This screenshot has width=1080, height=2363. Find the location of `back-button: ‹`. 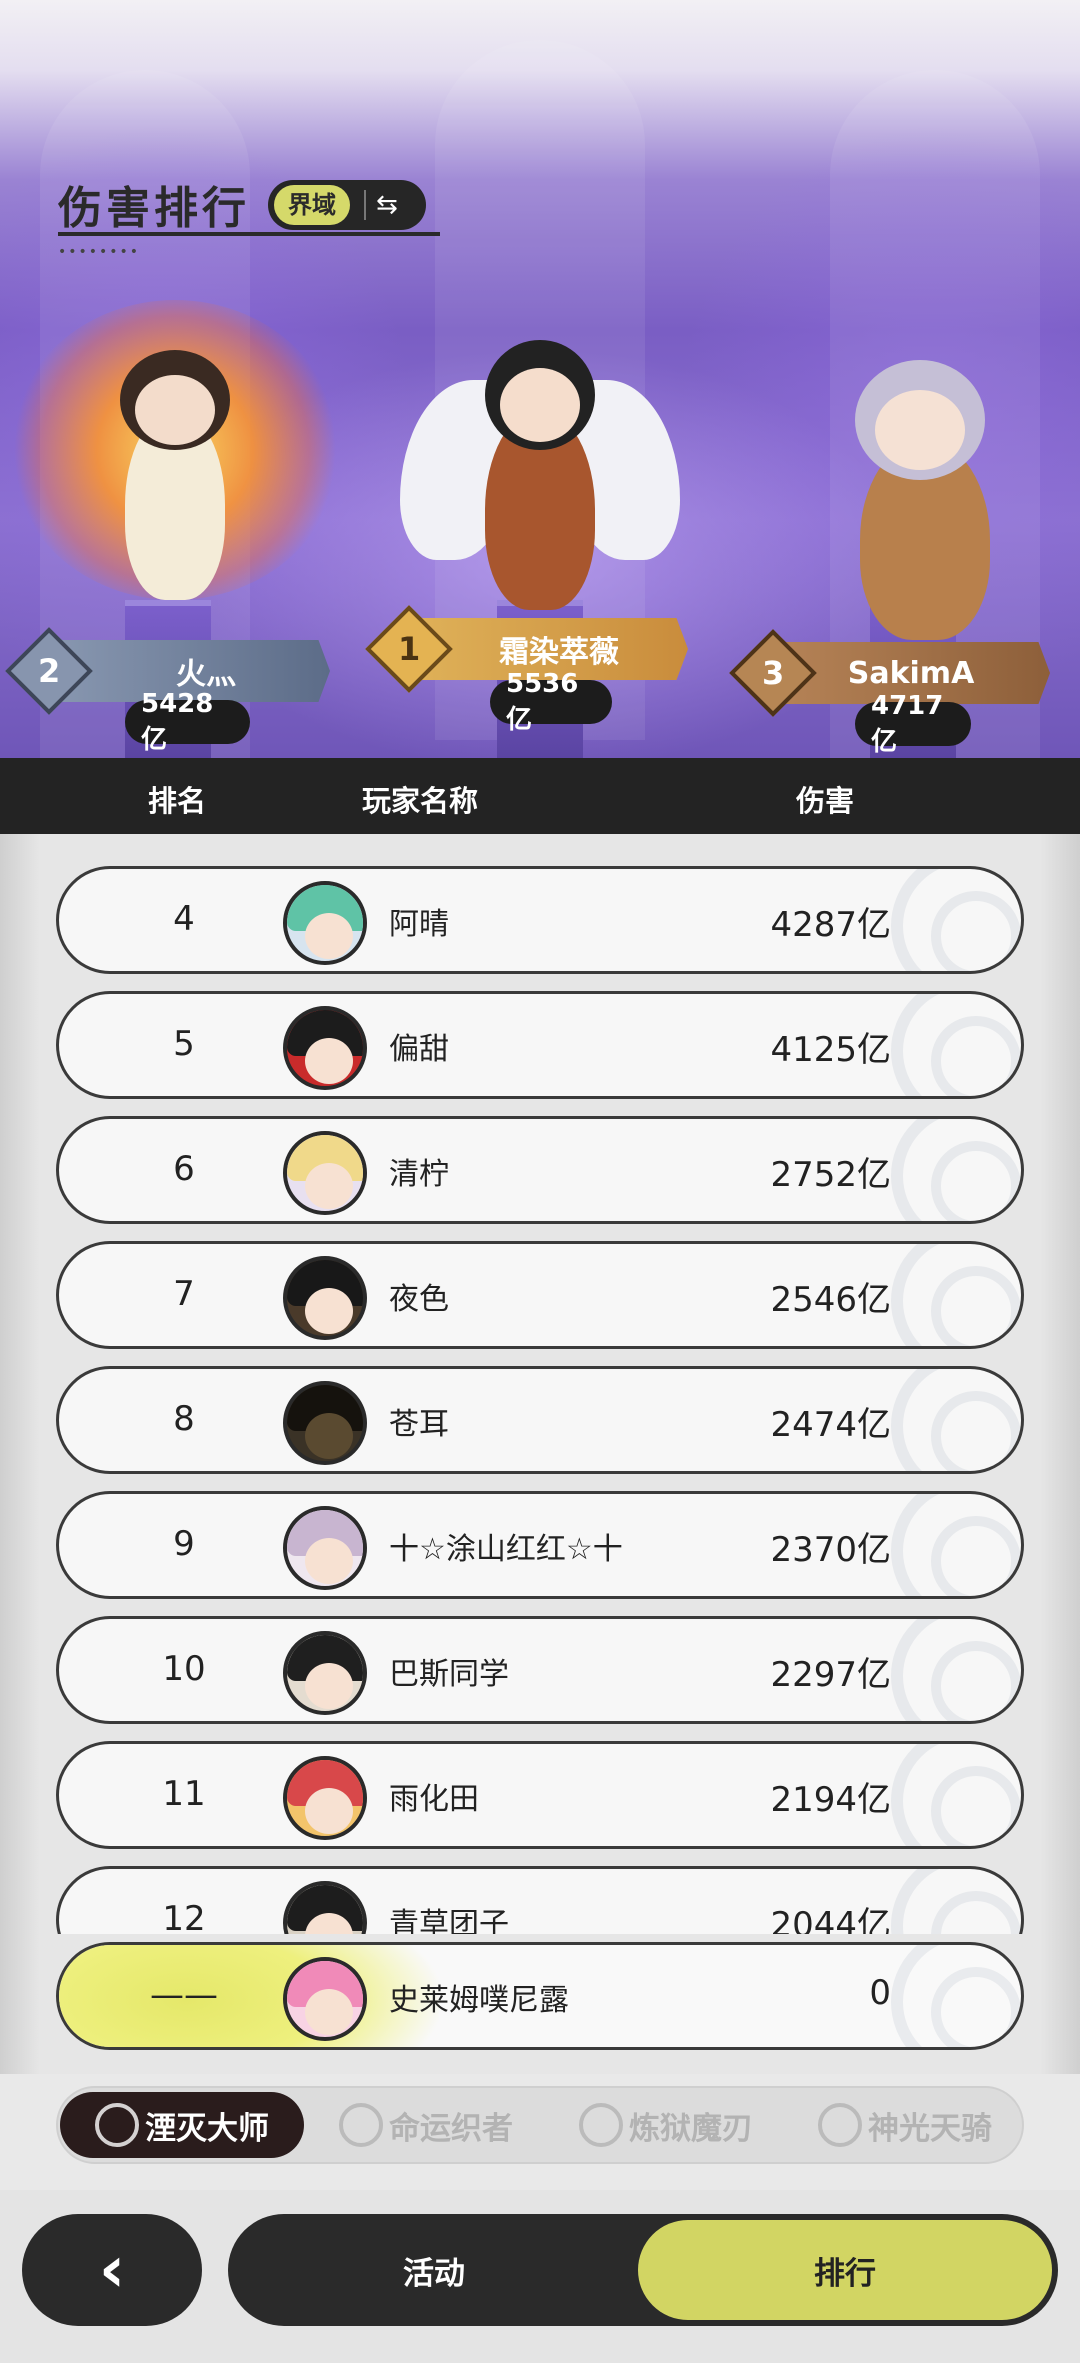

back-button: ‹ is located at coordinates (112, 2270).